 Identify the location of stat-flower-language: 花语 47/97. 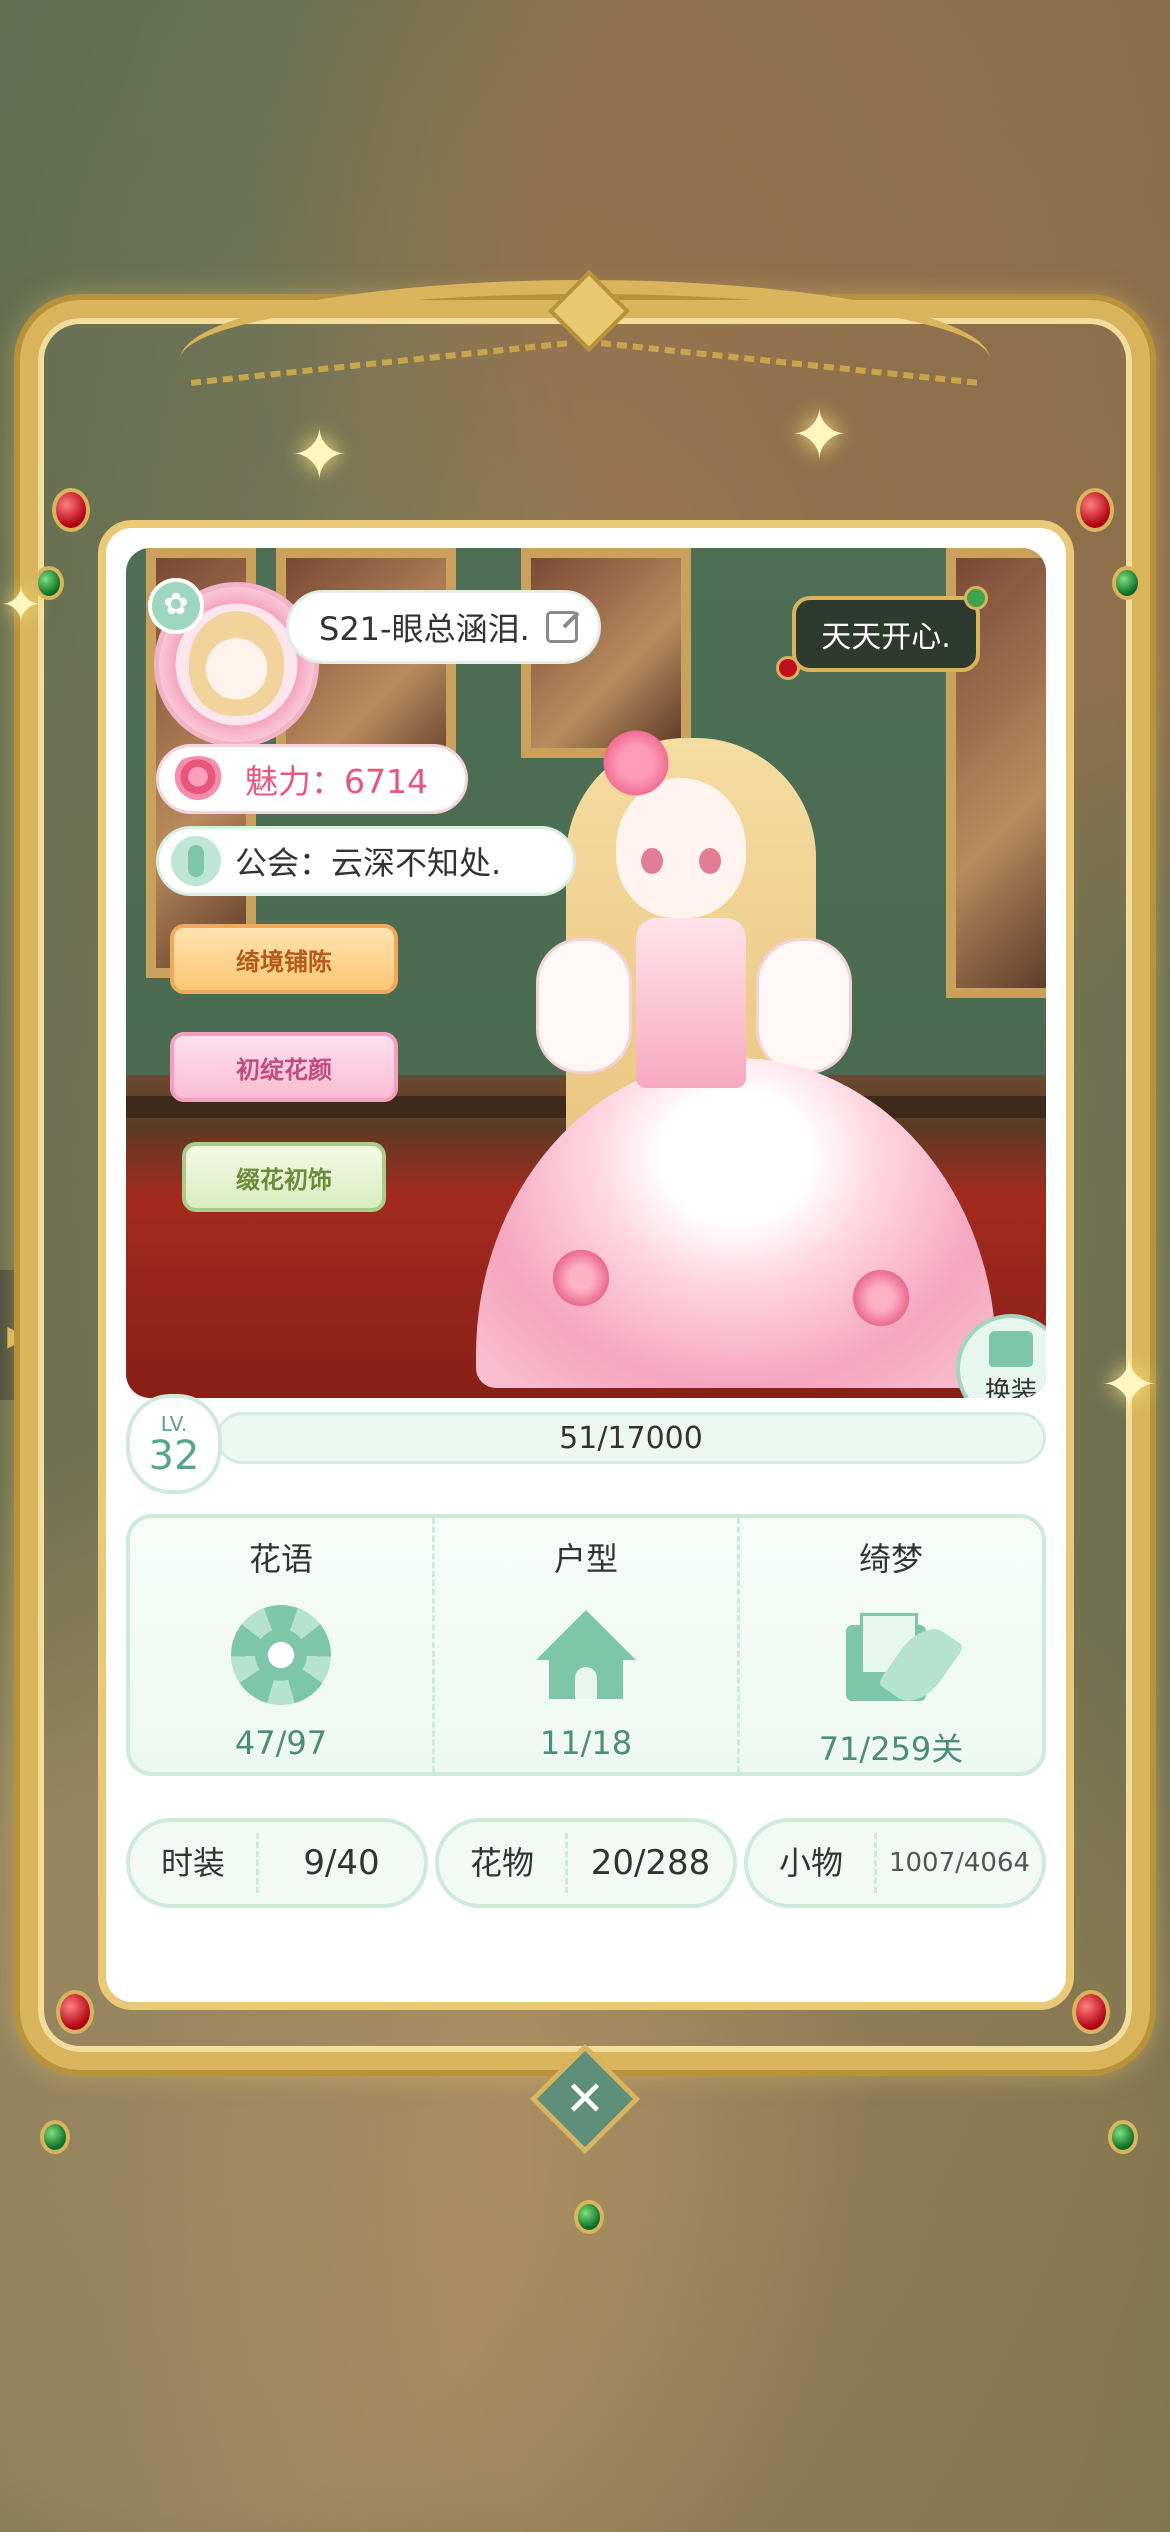
(281, 1645).